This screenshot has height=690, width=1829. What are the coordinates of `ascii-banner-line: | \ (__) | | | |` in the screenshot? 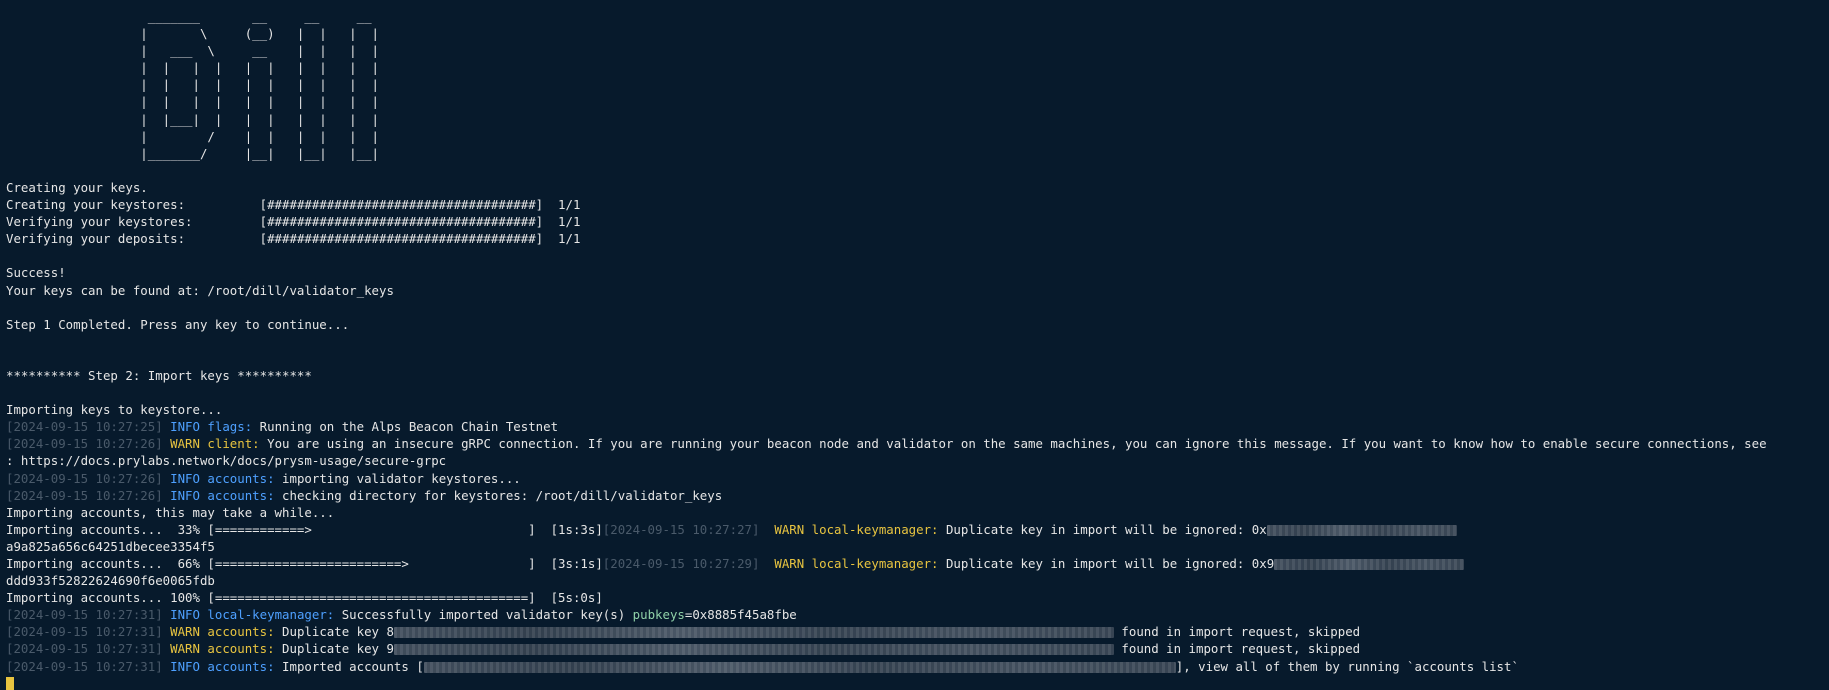 It's located at (192, 34).